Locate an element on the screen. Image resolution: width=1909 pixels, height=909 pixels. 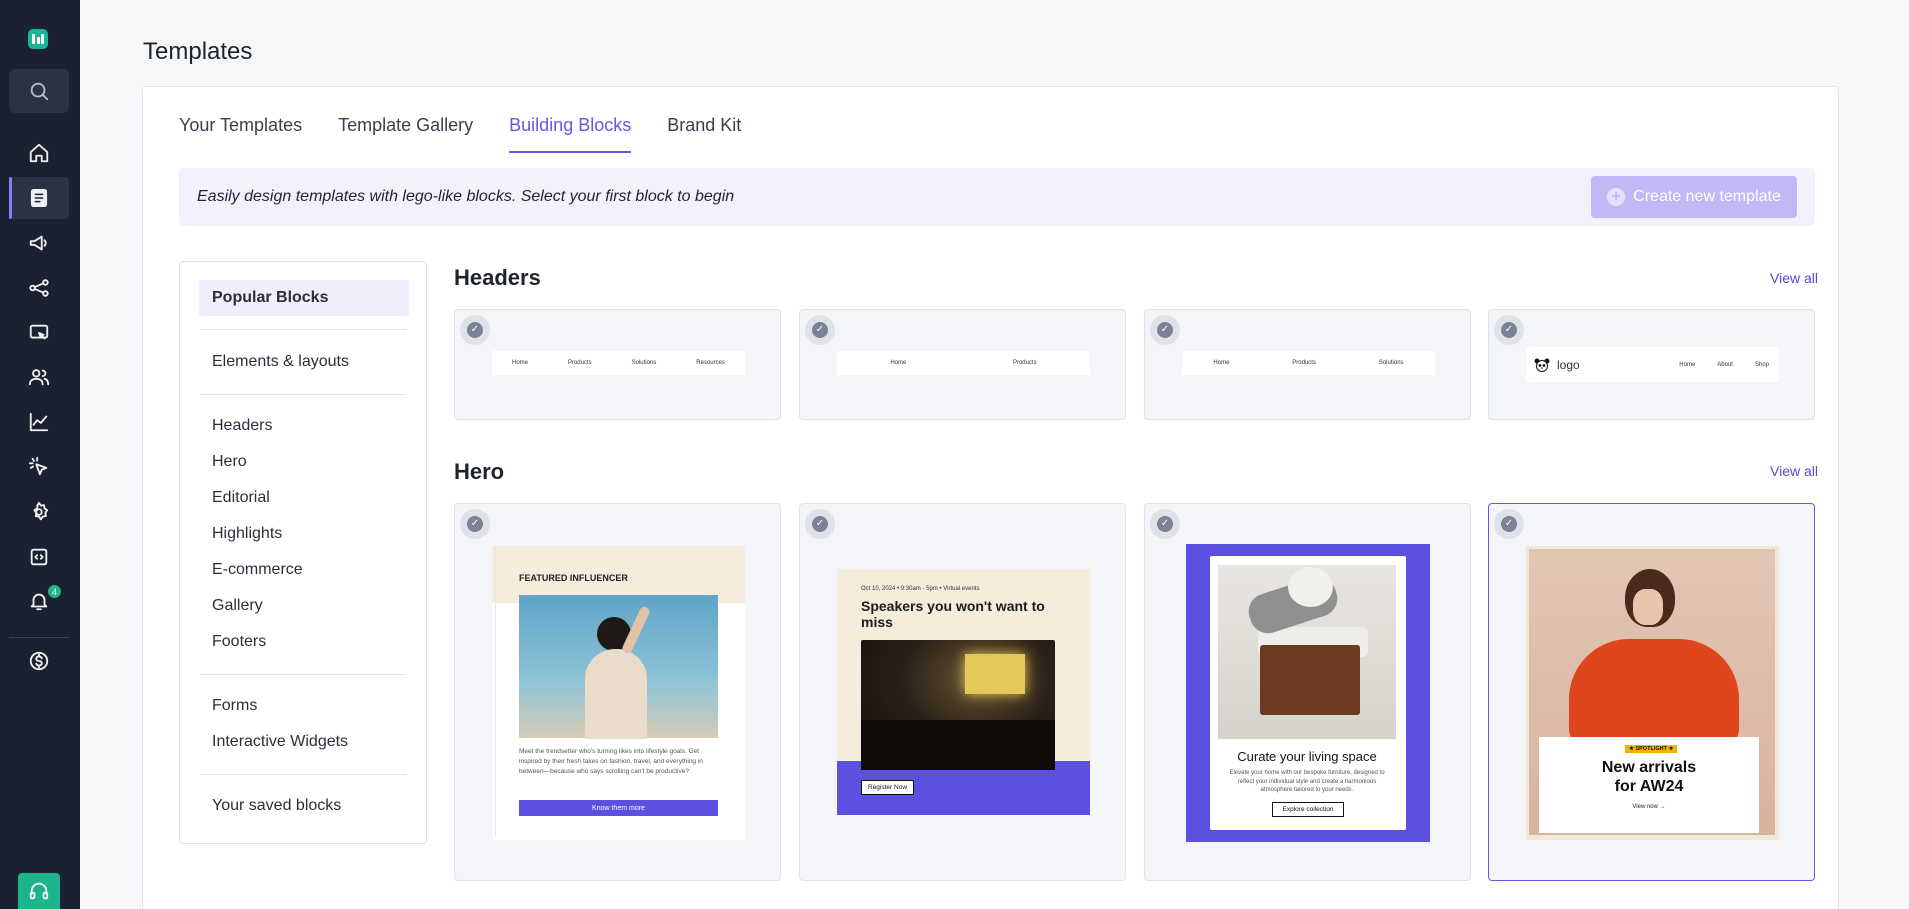
section-title-hero: Hero is located at coordinates (479, 471).